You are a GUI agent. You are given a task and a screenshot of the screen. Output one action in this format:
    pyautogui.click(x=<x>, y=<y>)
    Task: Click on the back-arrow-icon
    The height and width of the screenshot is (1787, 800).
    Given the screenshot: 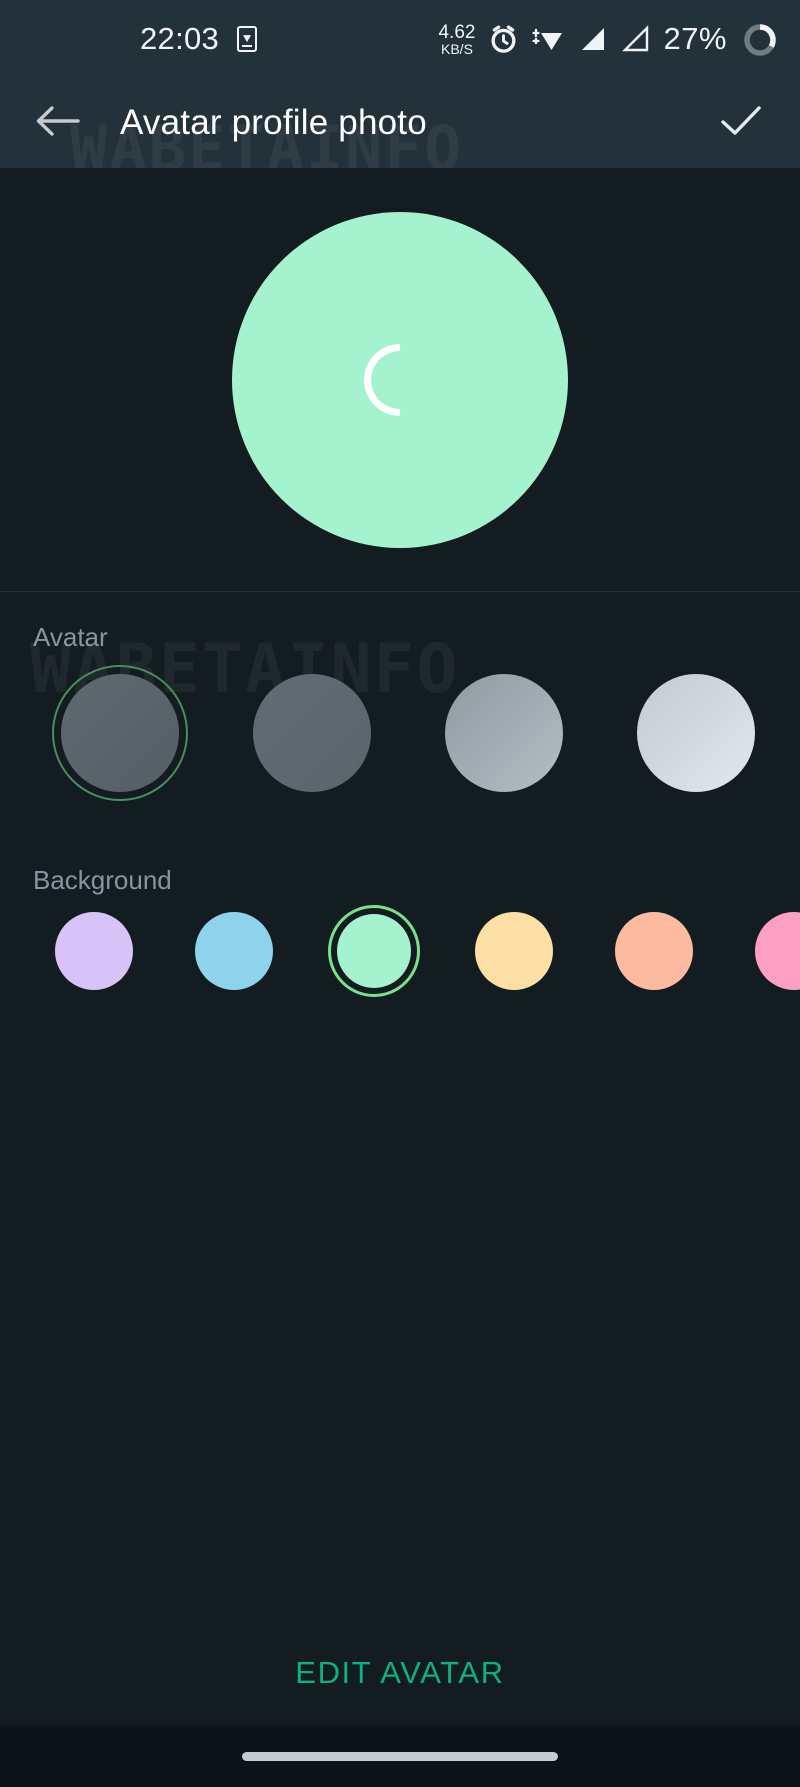 What is the action you would take?
    pyautogui.click(x=57, y=123)
    